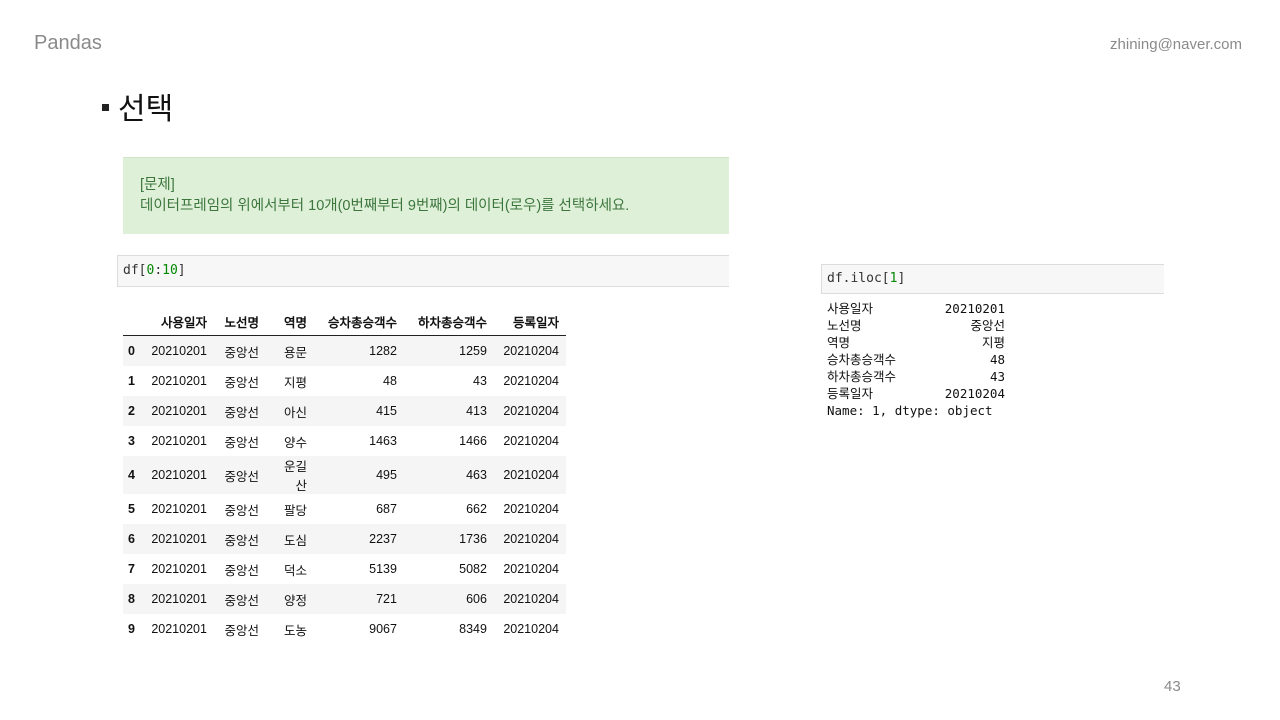  Describe the element at coordinates (858, 278) in the screenshot. I see `code-prefix: df.iloc[` at that location.